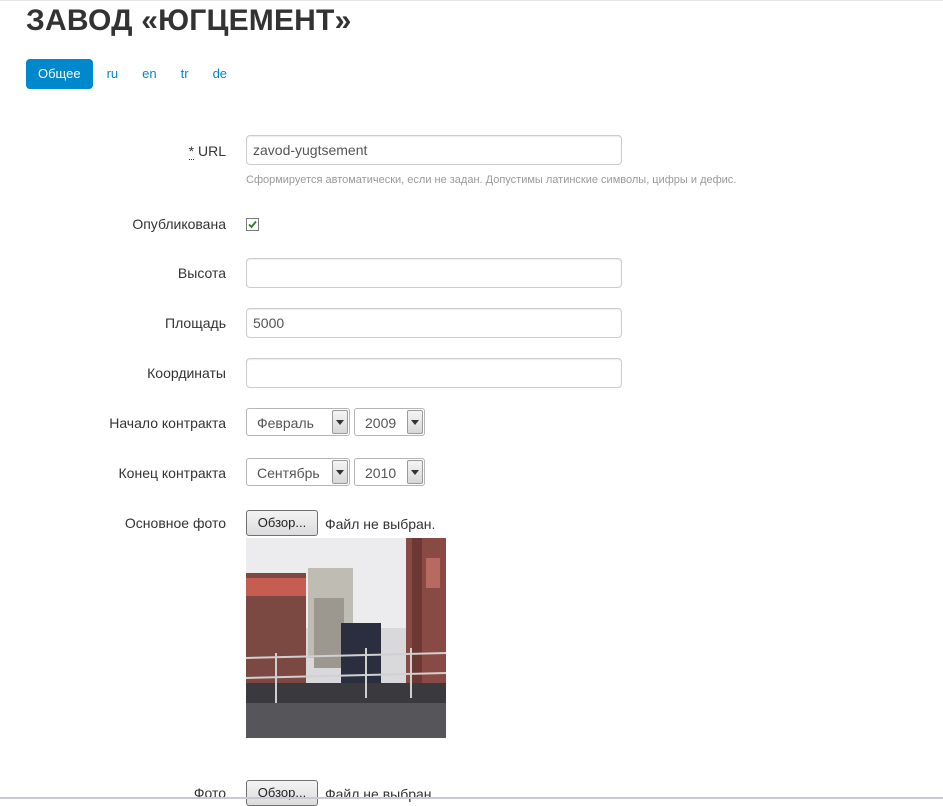 This screenshot has height=806, width=943. I want to click on main-photo-label: Основное фото, so click(175, 523).